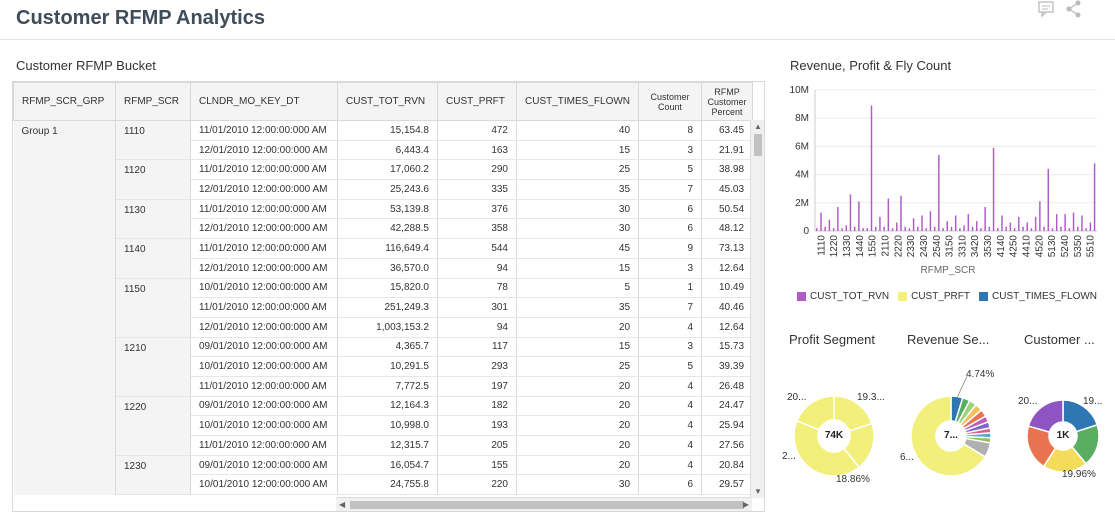 The height and width of the screenshot is (526, 1115). Describe the element at coordinates (1039, 246) in the screenshot. I see `x-tick-label: 4520` at that location.